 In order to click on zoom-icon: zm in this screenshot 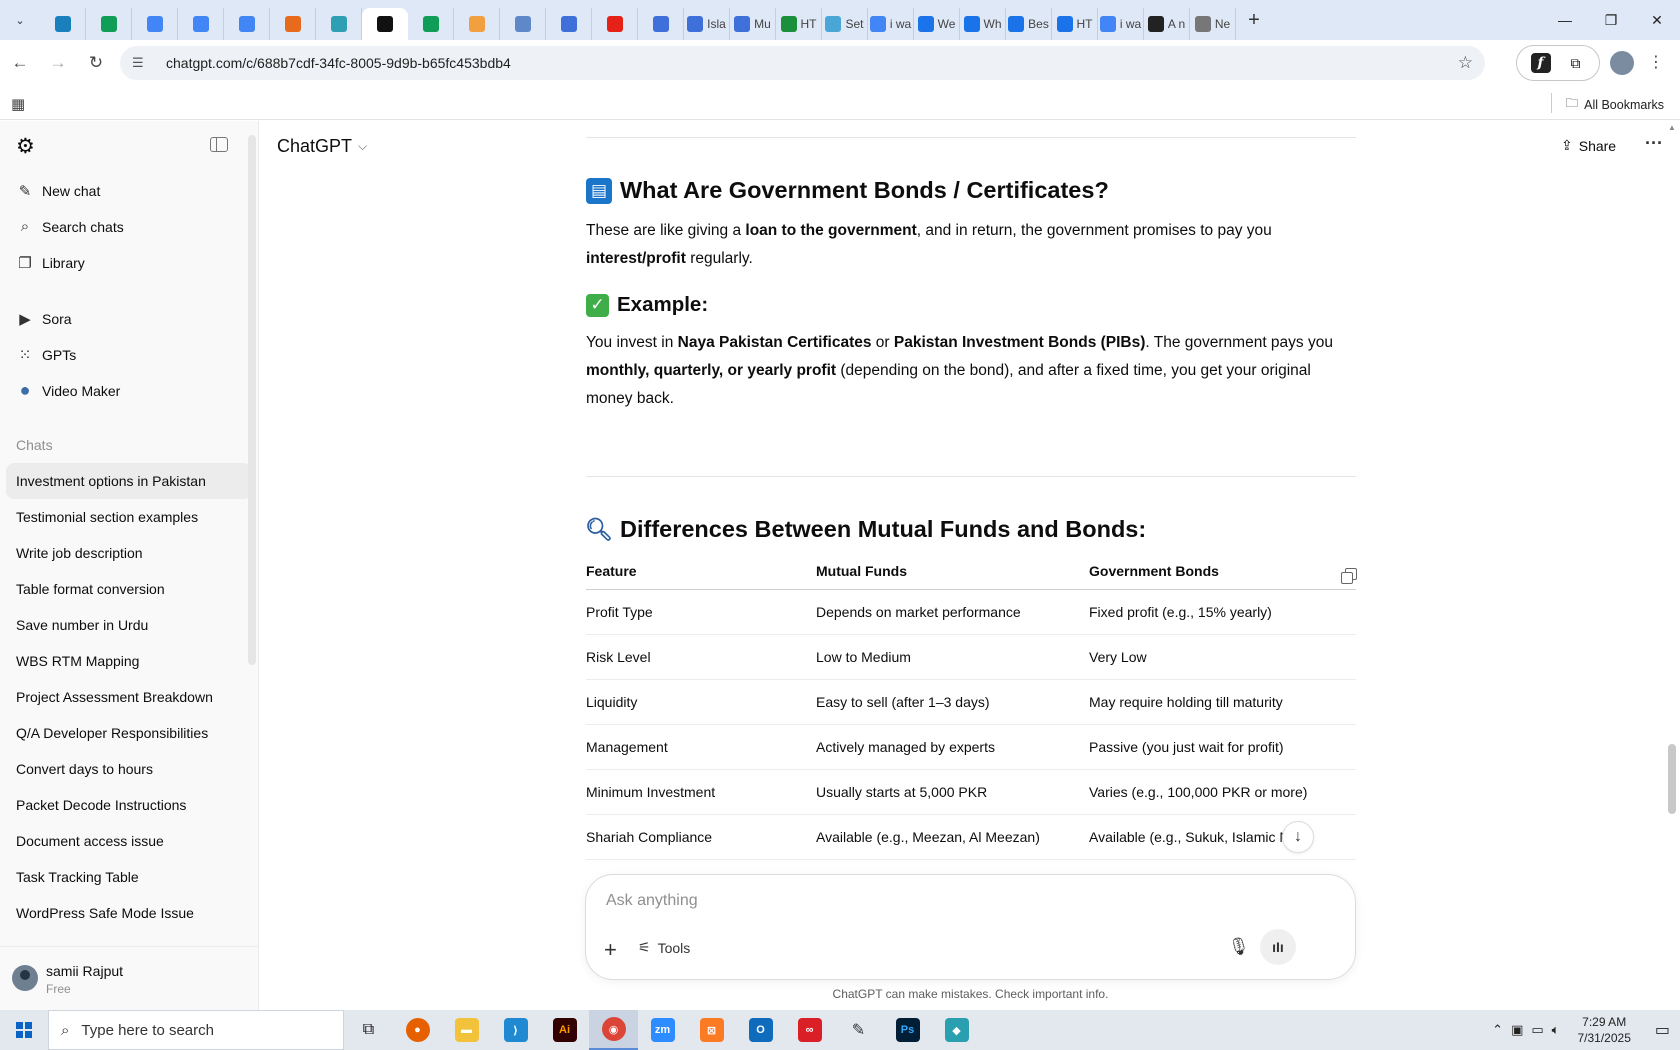, I will do `click(662, 1030)`.